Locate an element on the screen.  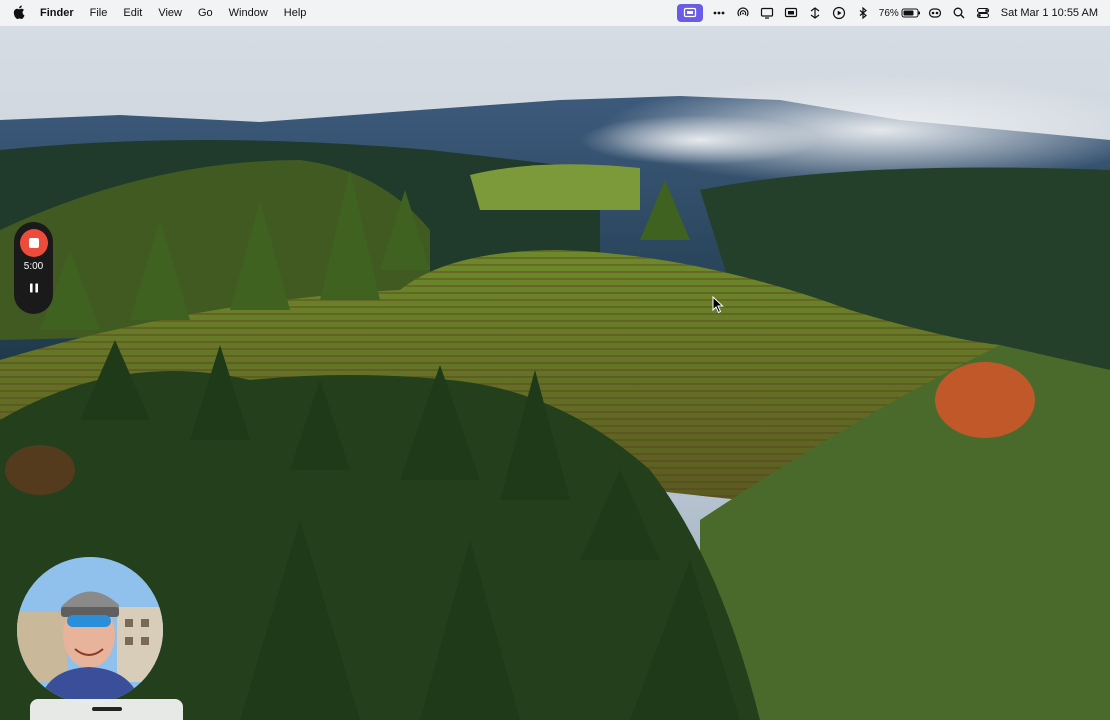
more-icon is located at coordinates (719, 13).